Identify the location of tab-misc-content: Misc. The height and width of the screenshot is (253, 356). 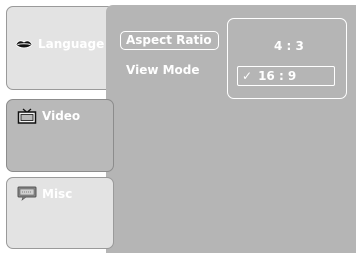
(44, 193).